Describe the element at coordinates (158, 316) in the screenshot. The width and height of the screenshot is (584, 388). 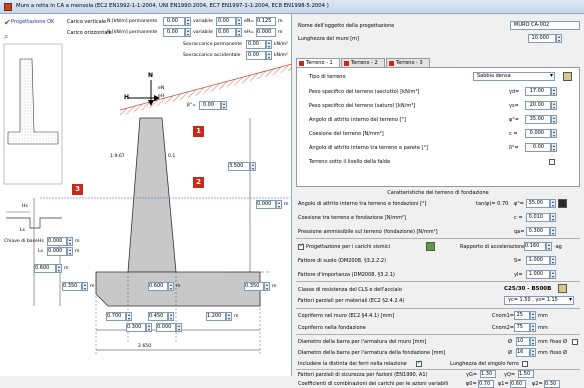
I see `stem-width-input: 0.450` at that location.